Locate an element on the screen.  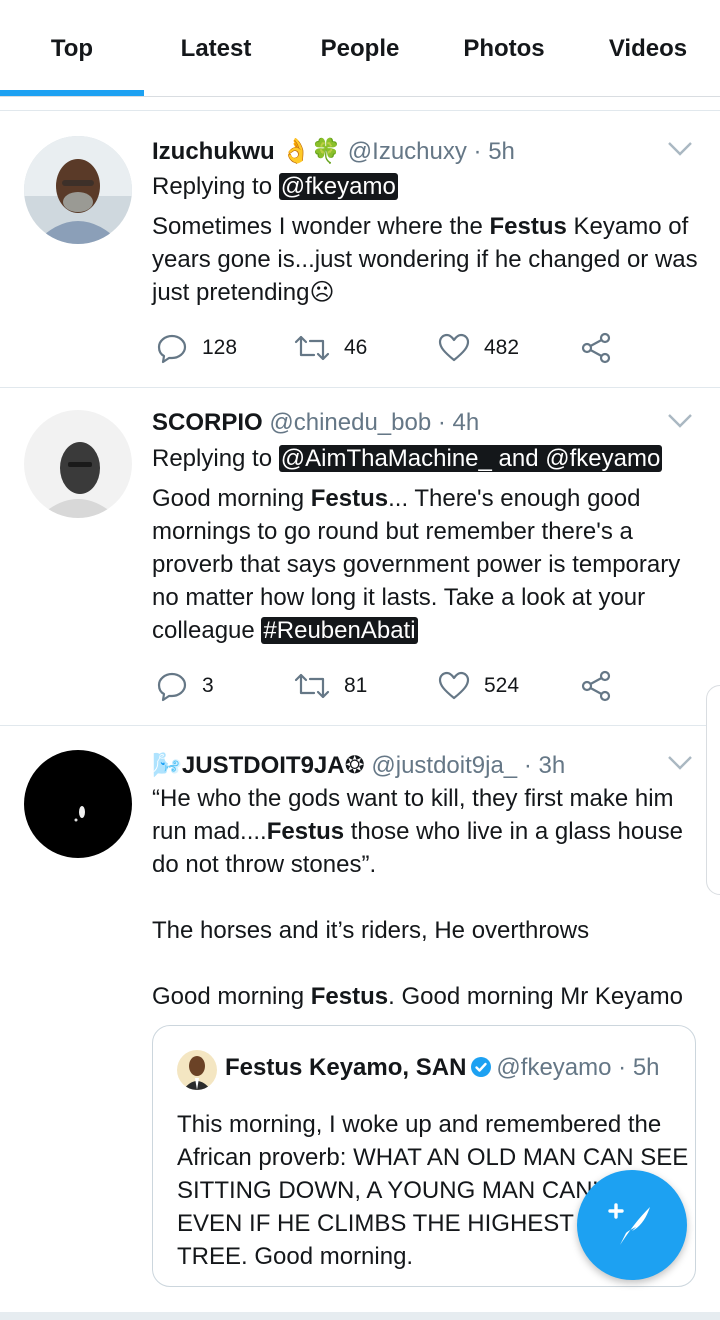
tweet-header: 🌬️JUSTDOIT9JA❂ @justdoit9ja_ · 3h is located at coordinates (358, 765).